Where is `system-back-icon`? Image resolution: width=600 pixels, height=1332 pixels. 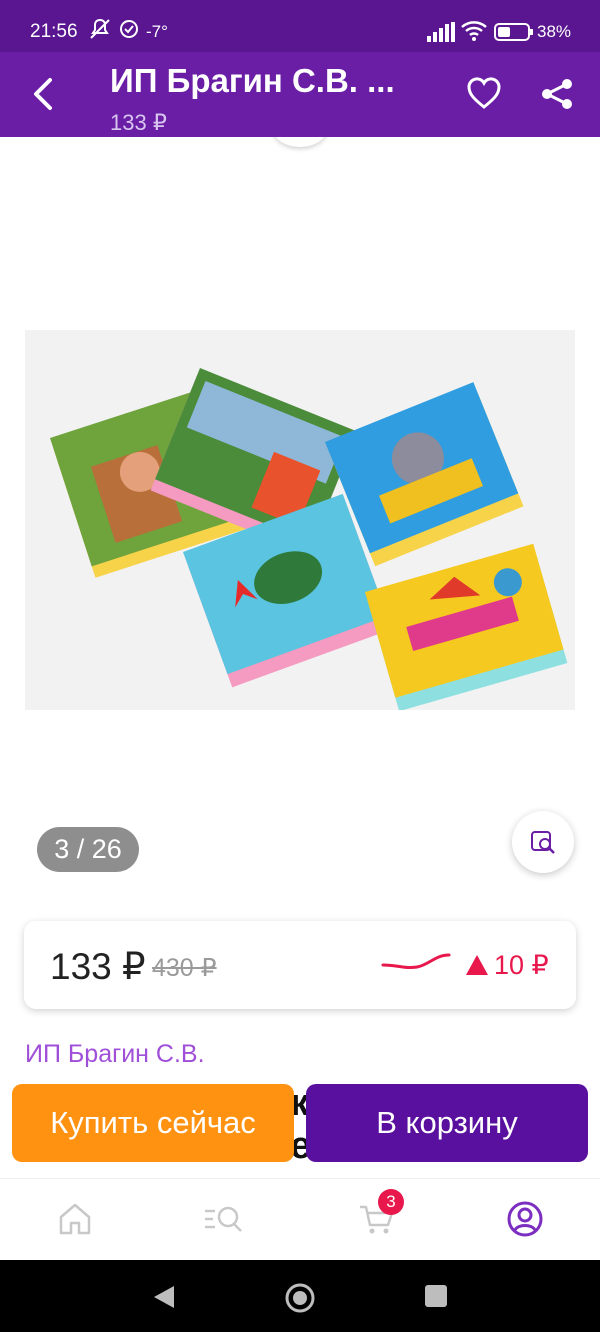
system-back-icon is located at coordinates (164, 1299).